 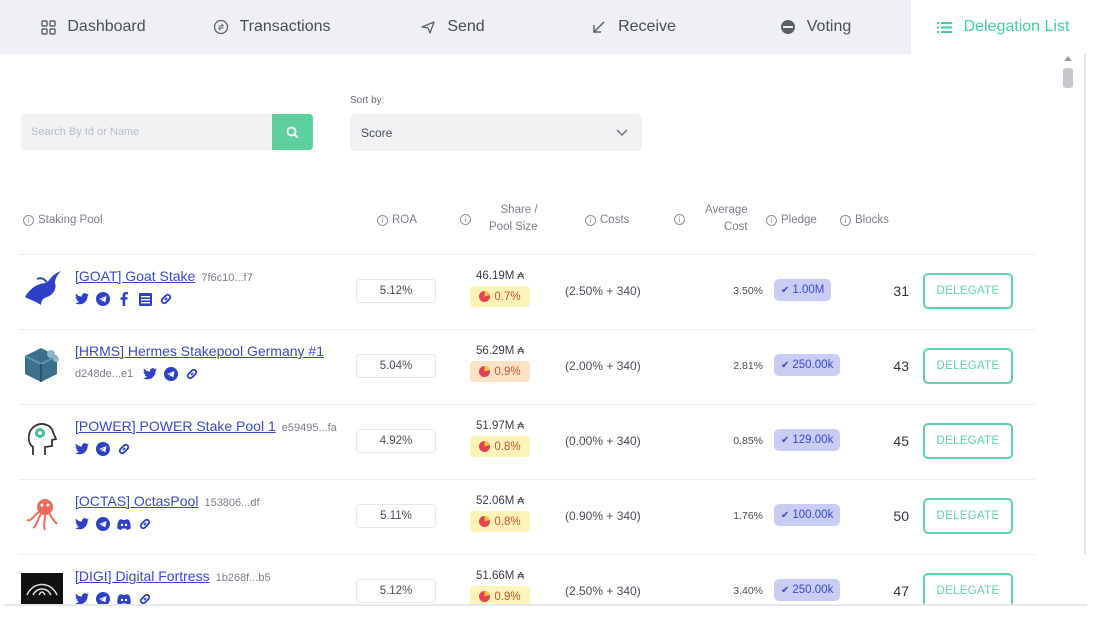 I want to click on pool-name-link: [HRMS] Hermes Stakepool Germany #1, so click(x=199, y=351).